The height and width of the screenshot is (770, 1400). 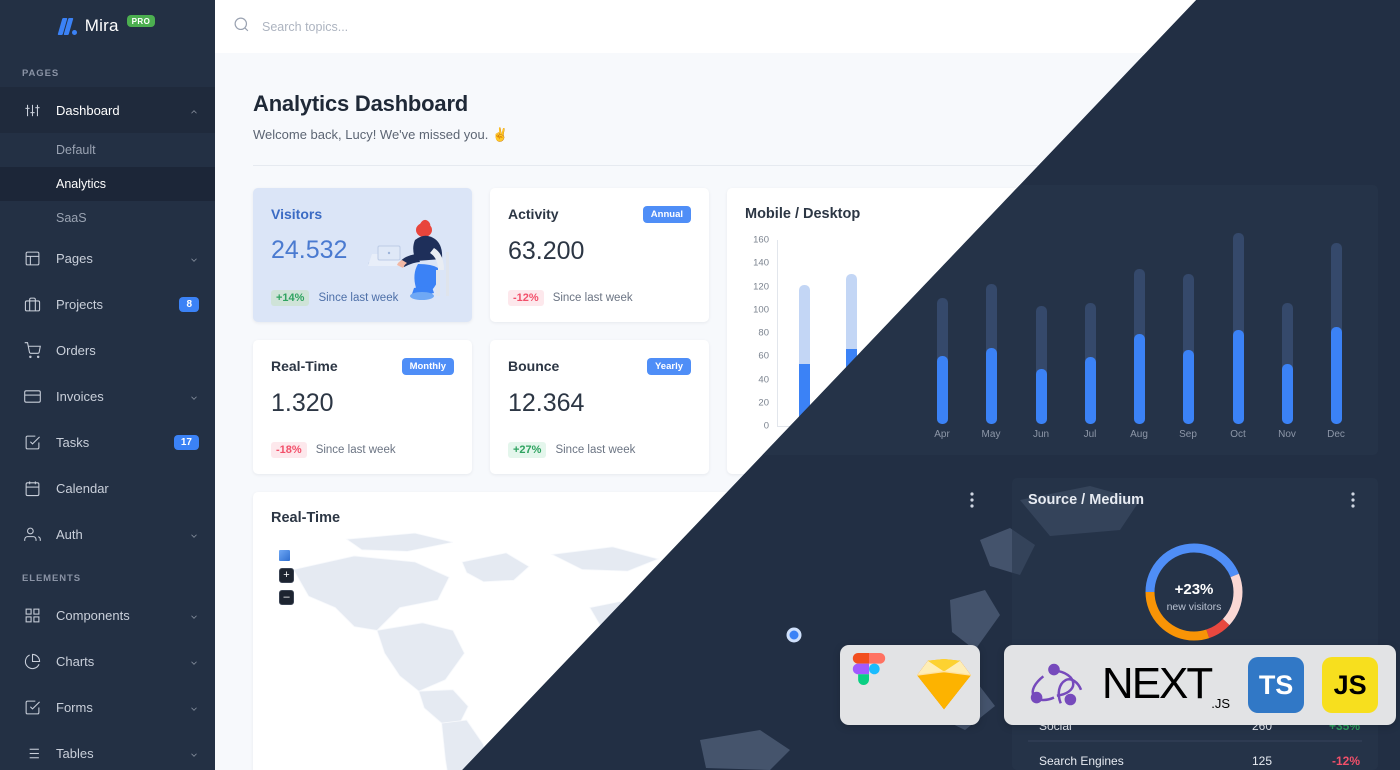 What do you see at coordinates (761, 310) in the screenshot?
I see `y-tick-label: 100` at bounding box center [761, 310].